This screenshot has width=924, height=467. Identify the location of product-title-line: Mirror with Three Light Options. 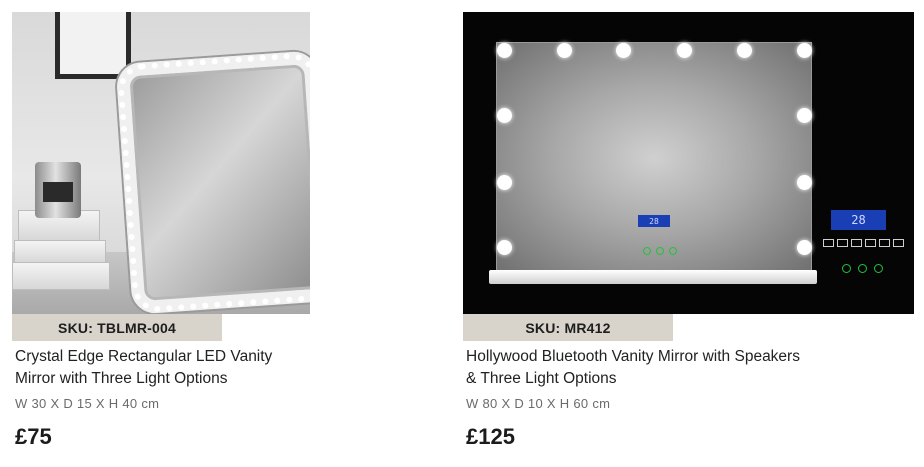
(121, 378).